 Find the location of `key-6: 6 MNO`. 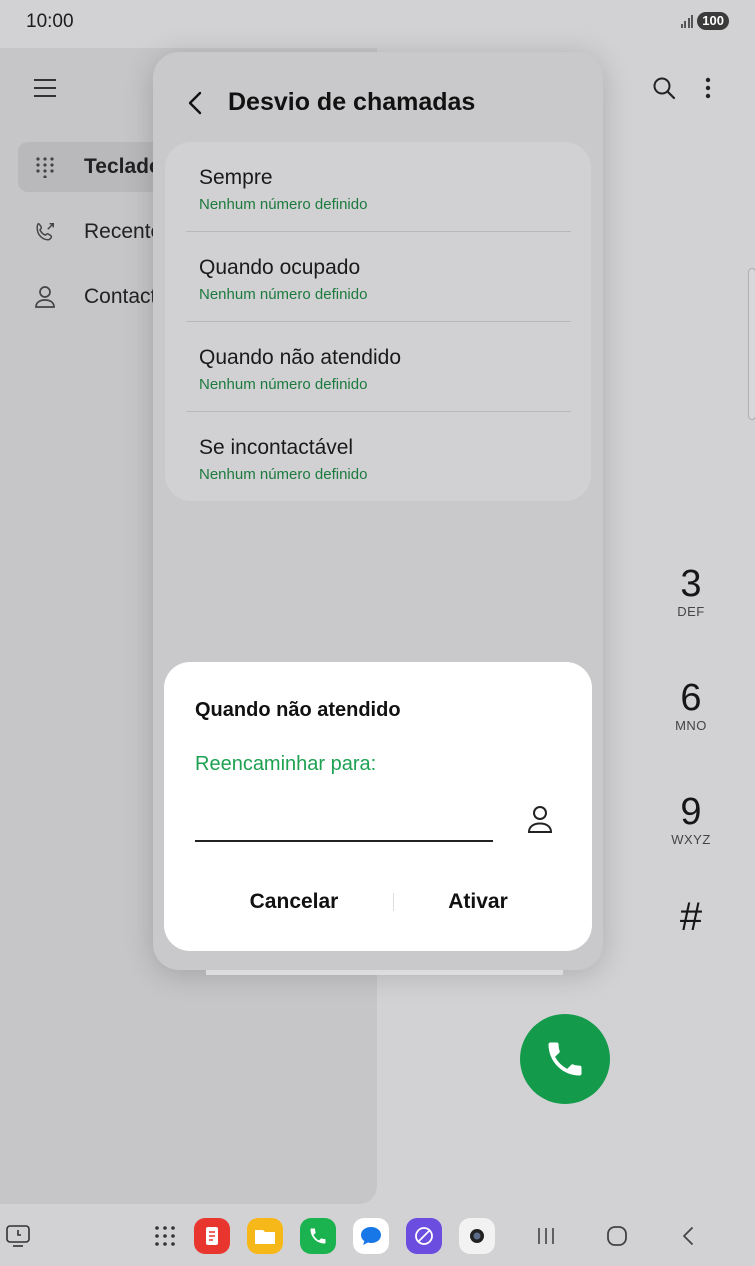

key-6: 6 MNO is located at coordinates (691, 705).